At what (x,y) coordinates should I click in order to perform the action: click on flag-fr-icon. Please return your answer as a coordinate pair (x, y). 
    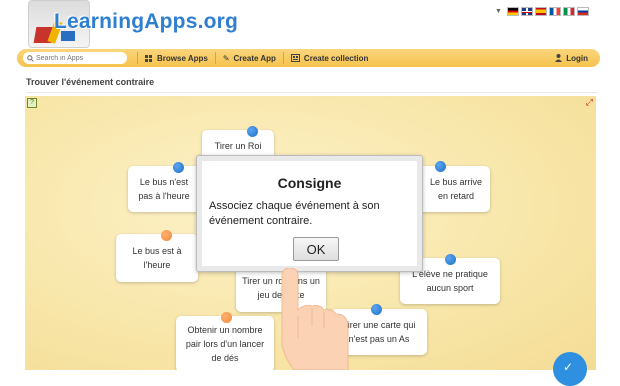
    Looking at the image, I should click on (554, 11).